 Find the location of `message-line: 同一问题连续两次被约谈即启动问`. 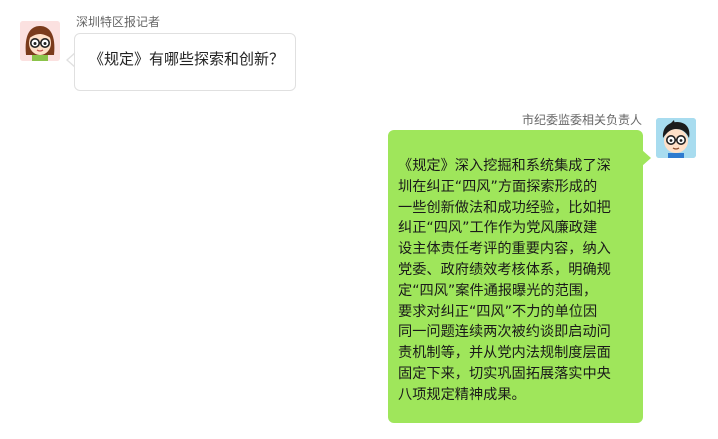

message-line: 同一问题连续两次被约谈即启动问 is located at coordinates (504, 332).